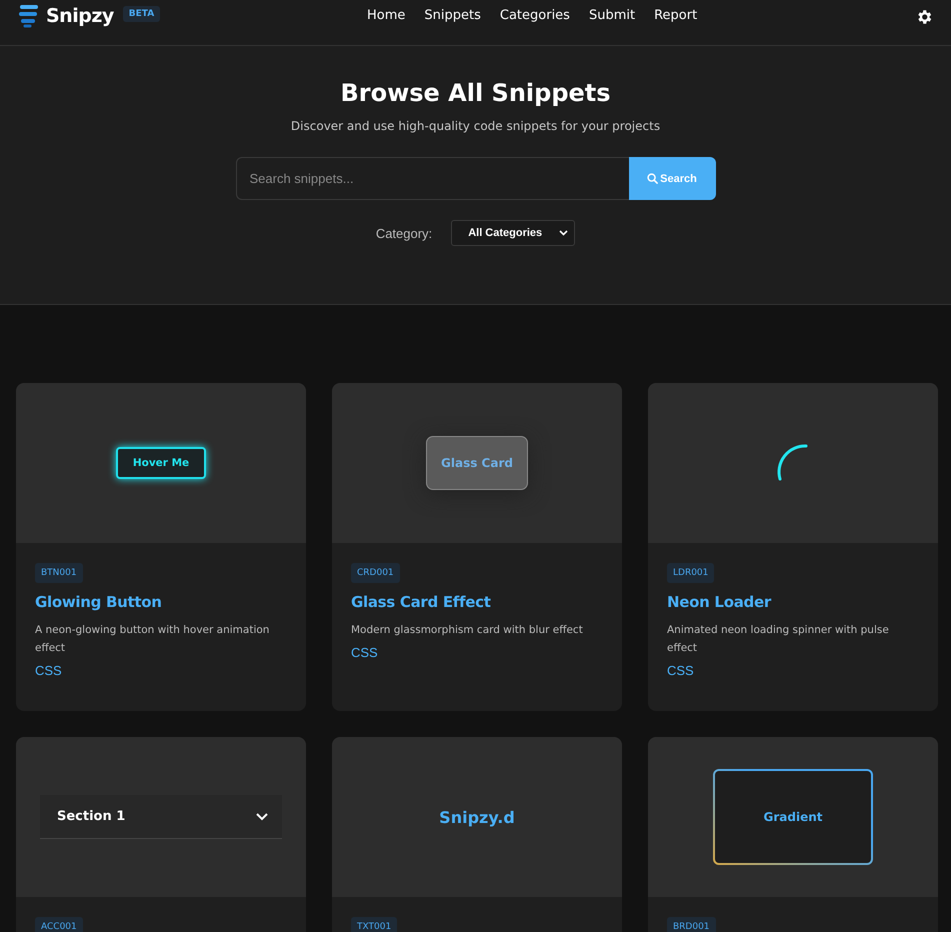  Describe the element at coordinates (513, 233) in the screenshot. I see `category-select: All Categories` at that location.